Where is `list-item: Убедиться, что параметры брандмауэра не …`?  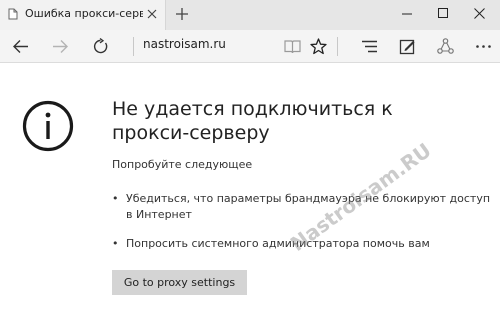 list-item: Убедиться, что параметры брандмауэра не … is located at coordinates (302, 207).